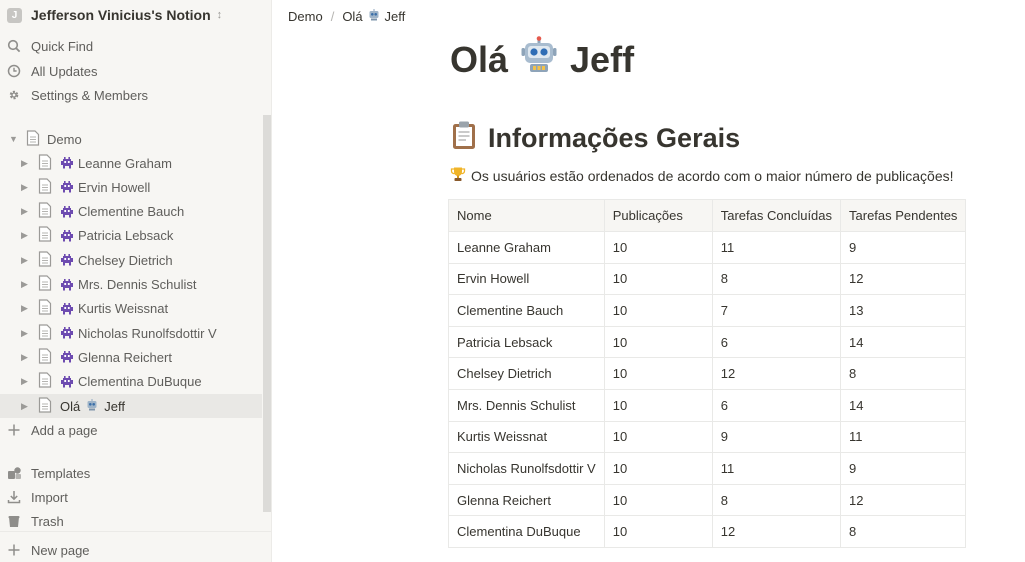 This screenshot has height=562, width=1025. What do you see at coordinates (131, 187) in the screenshot?
I see `sidebar-item-page: ▶ Ervin Howell` at bounding box center [131, 187].